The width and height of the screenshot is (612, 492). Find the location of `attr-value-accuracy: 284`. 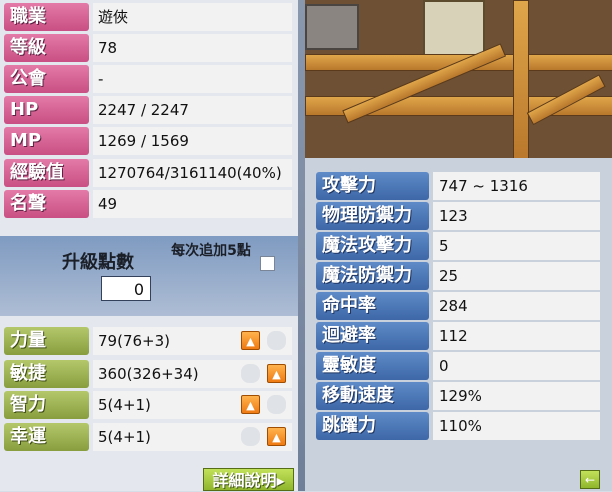

attr-value-accuracy: 284 is located at coordinates (516, 306).